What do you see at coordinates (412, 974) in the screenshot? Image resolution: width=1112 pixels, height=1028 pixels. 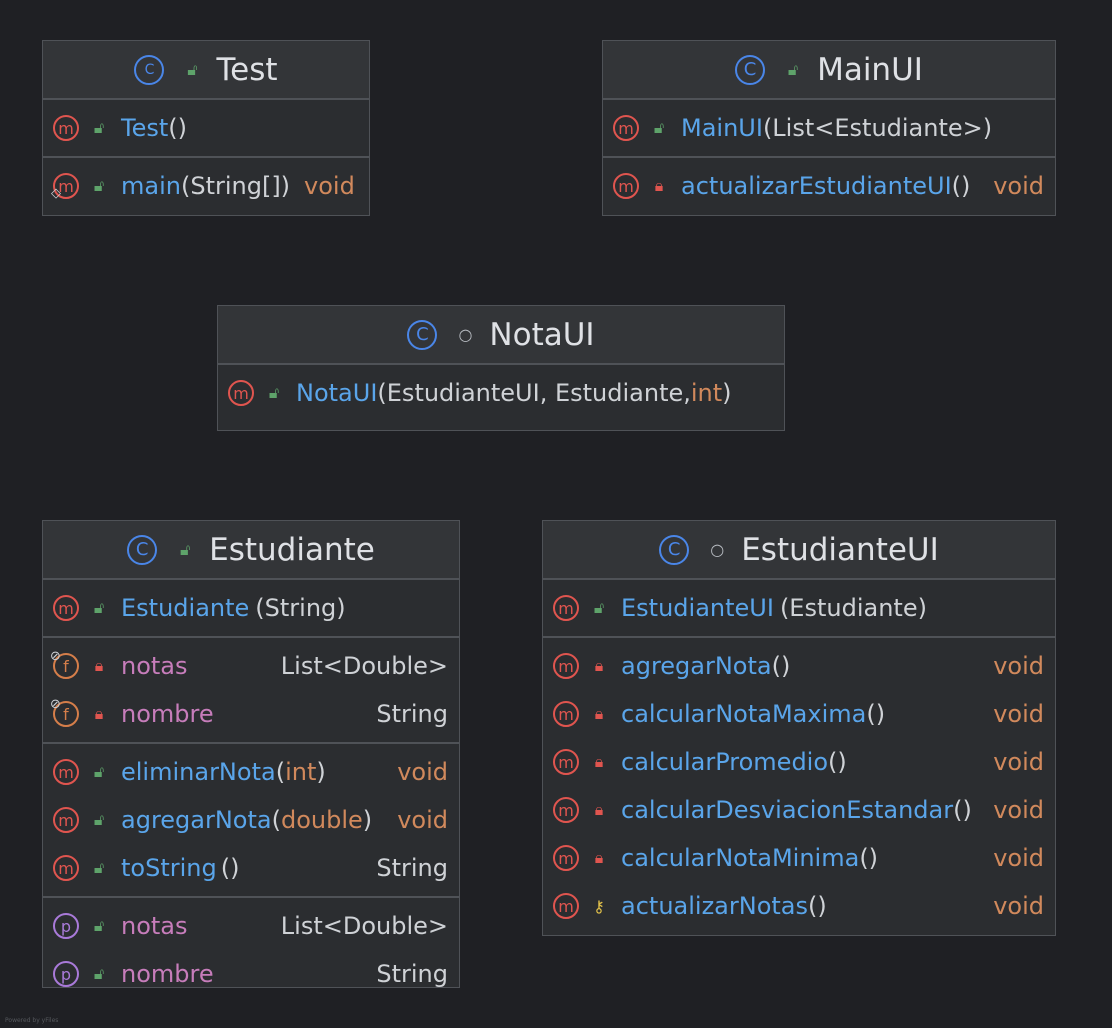 I see `property-type: String` at bounding box center [412, 974].